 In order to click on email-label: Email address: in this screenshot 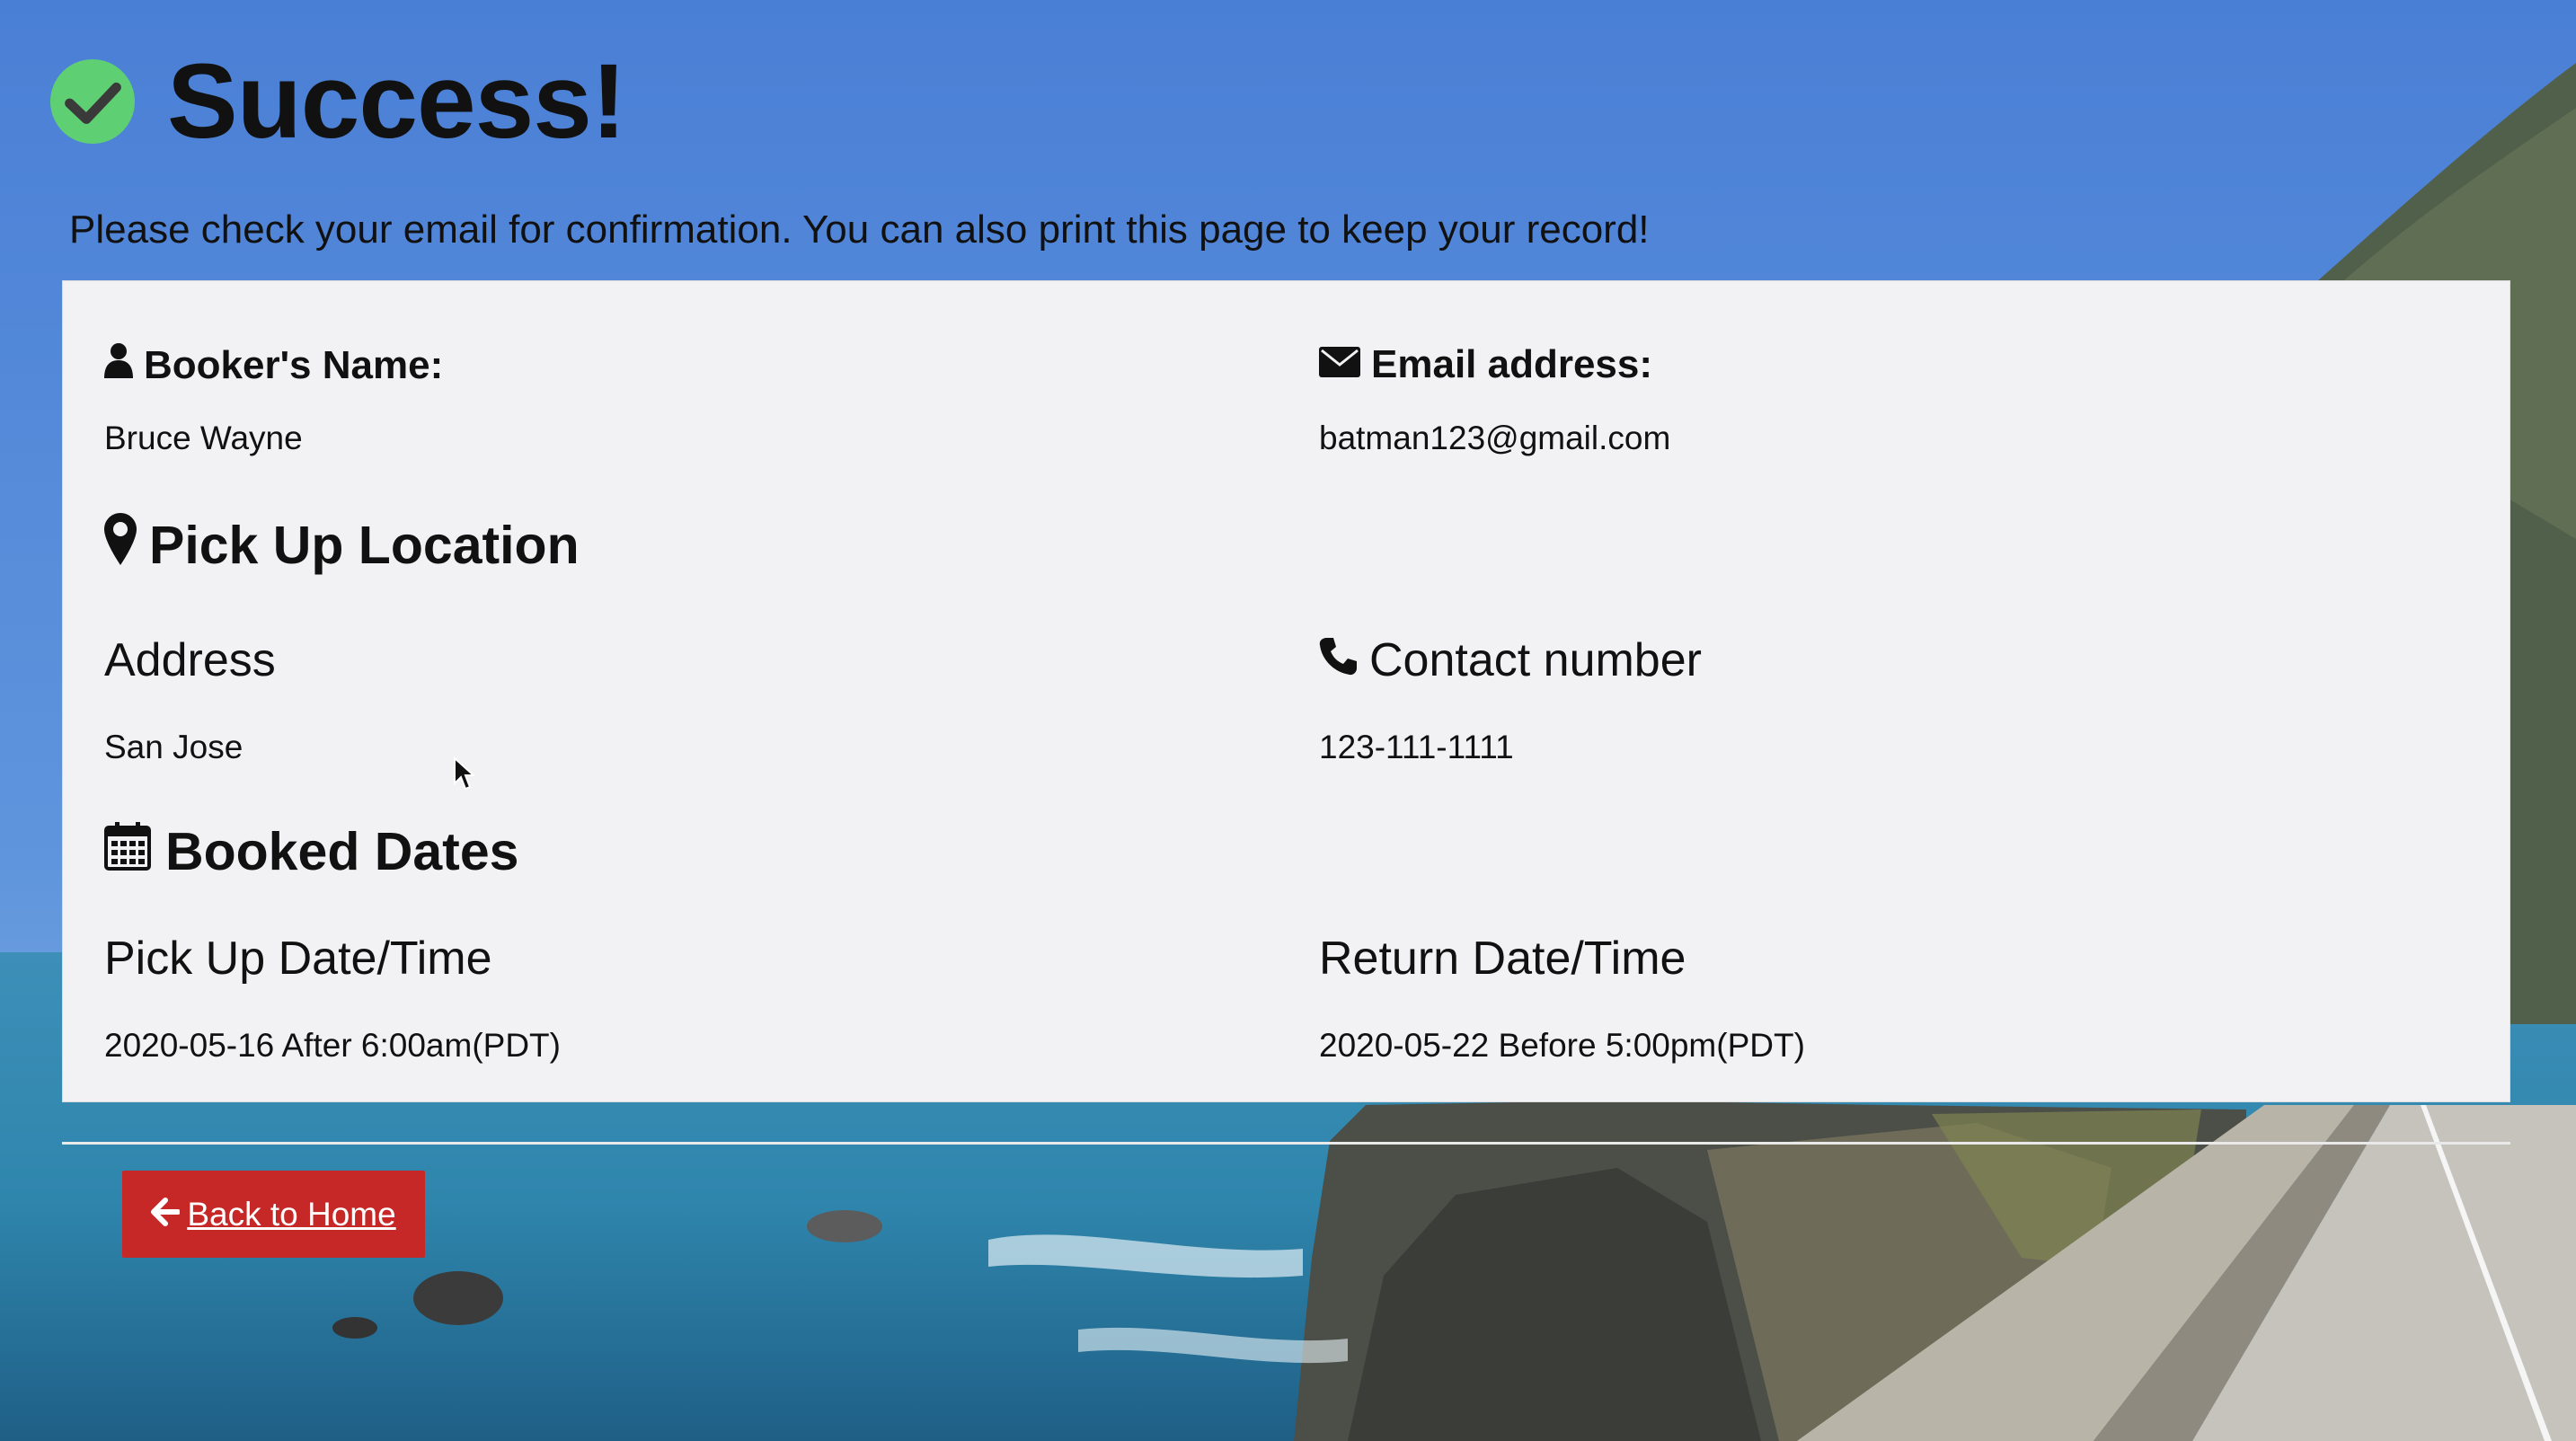, I will do `click(1486, 364)`.